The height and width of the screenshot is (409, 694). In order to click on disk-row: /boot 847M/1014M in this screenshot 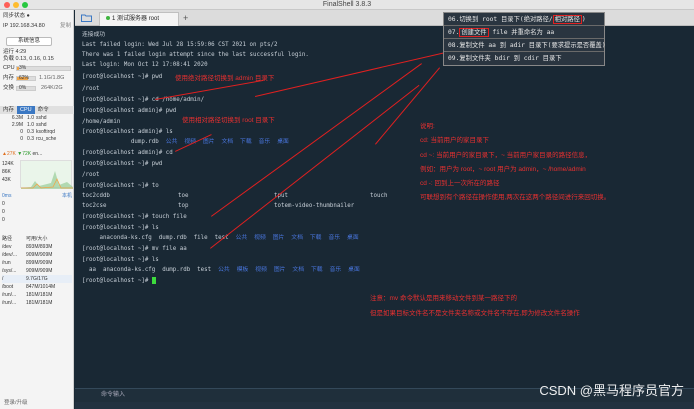, I will do `click(37, 287)`.